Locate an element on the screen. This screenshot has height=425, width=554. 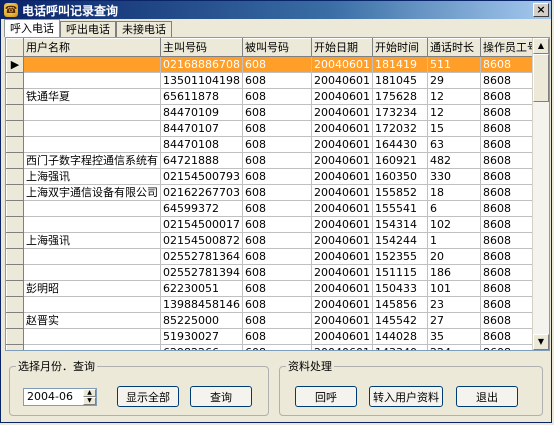
cell-start-time: 155541 is located at coordinates (399, 208).